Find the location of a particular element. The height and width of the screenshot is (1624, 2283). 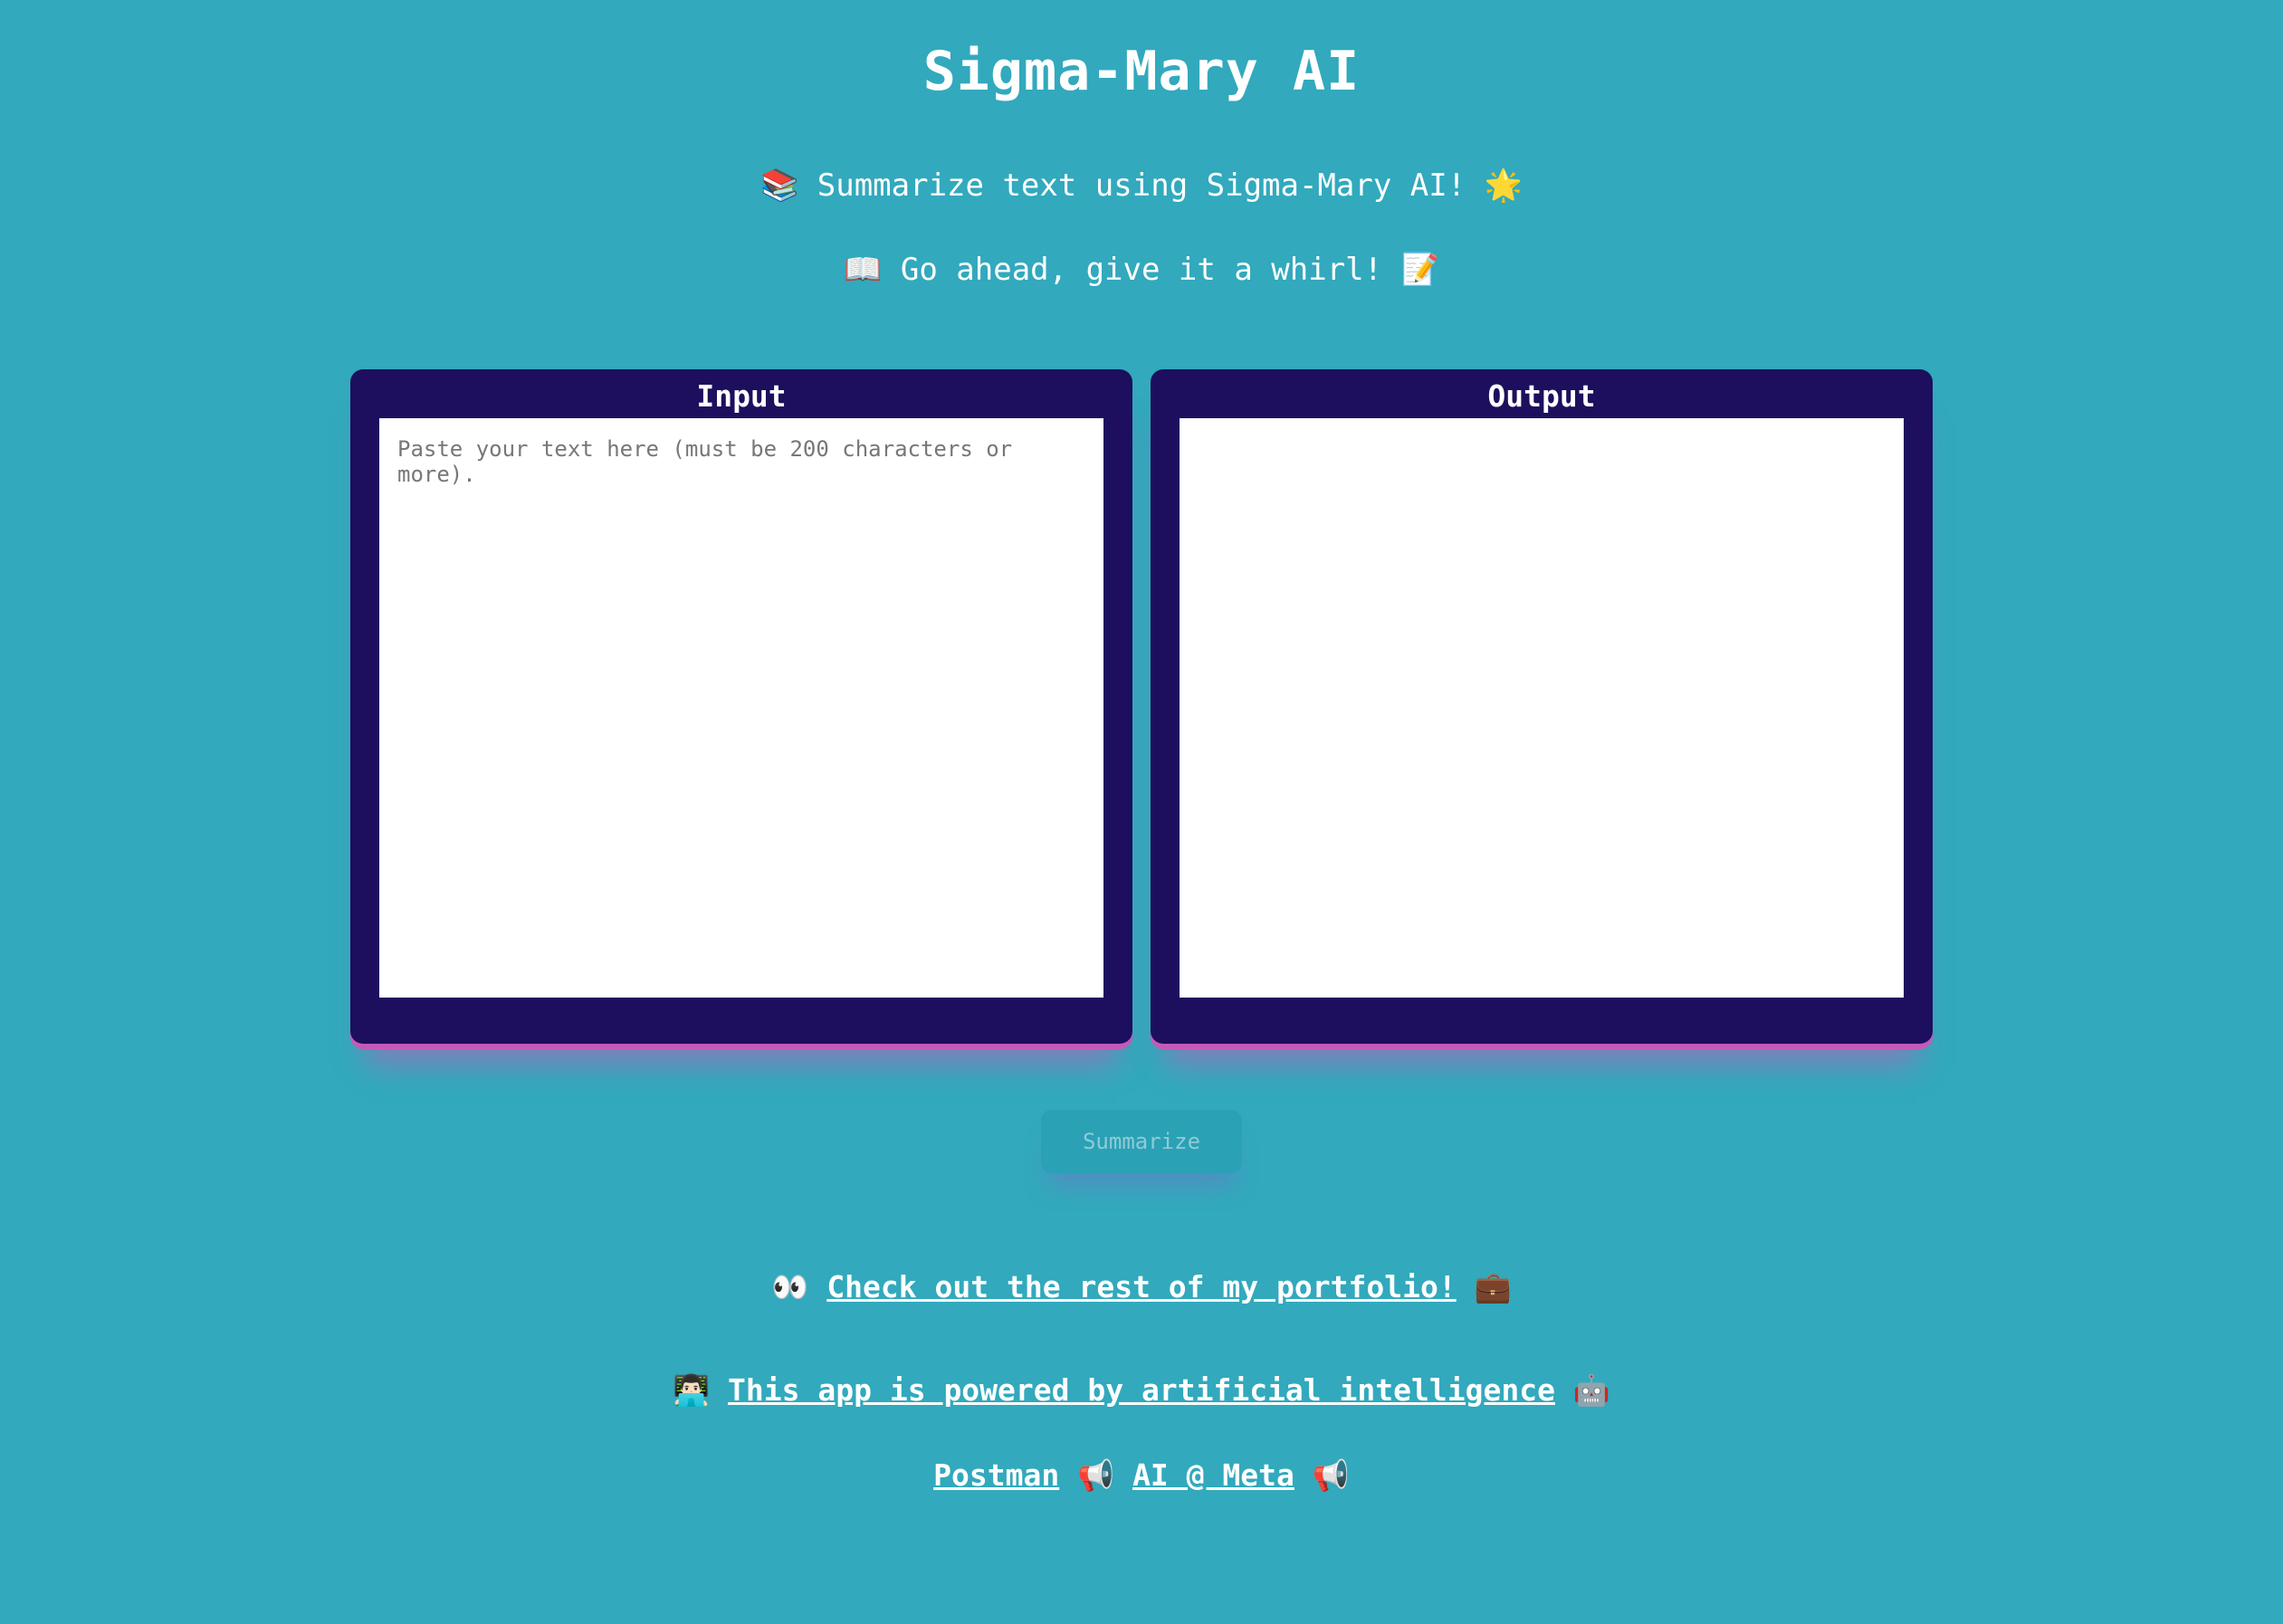

tagline-whirl-text: Go ahead, give it a whirl! is located at coordinates (1141, 270).